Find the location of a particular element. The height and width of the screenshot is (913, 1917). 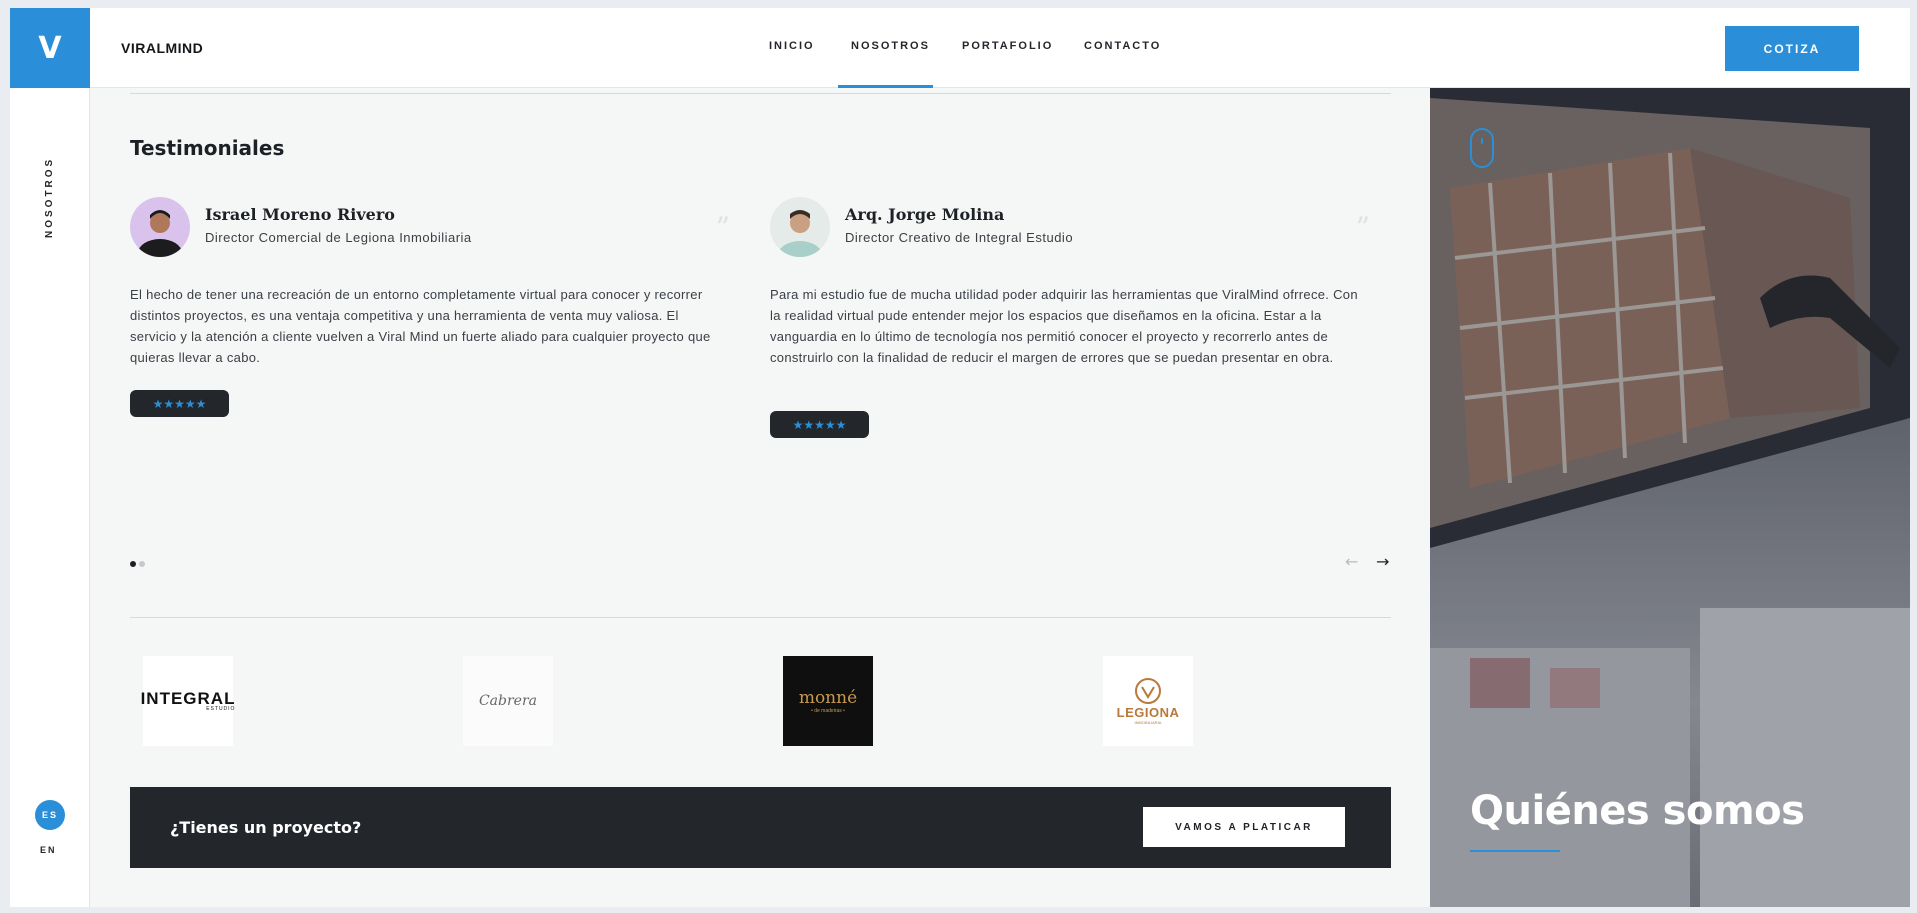

partner-name: Cabrera is located at coordinates (508, 701).